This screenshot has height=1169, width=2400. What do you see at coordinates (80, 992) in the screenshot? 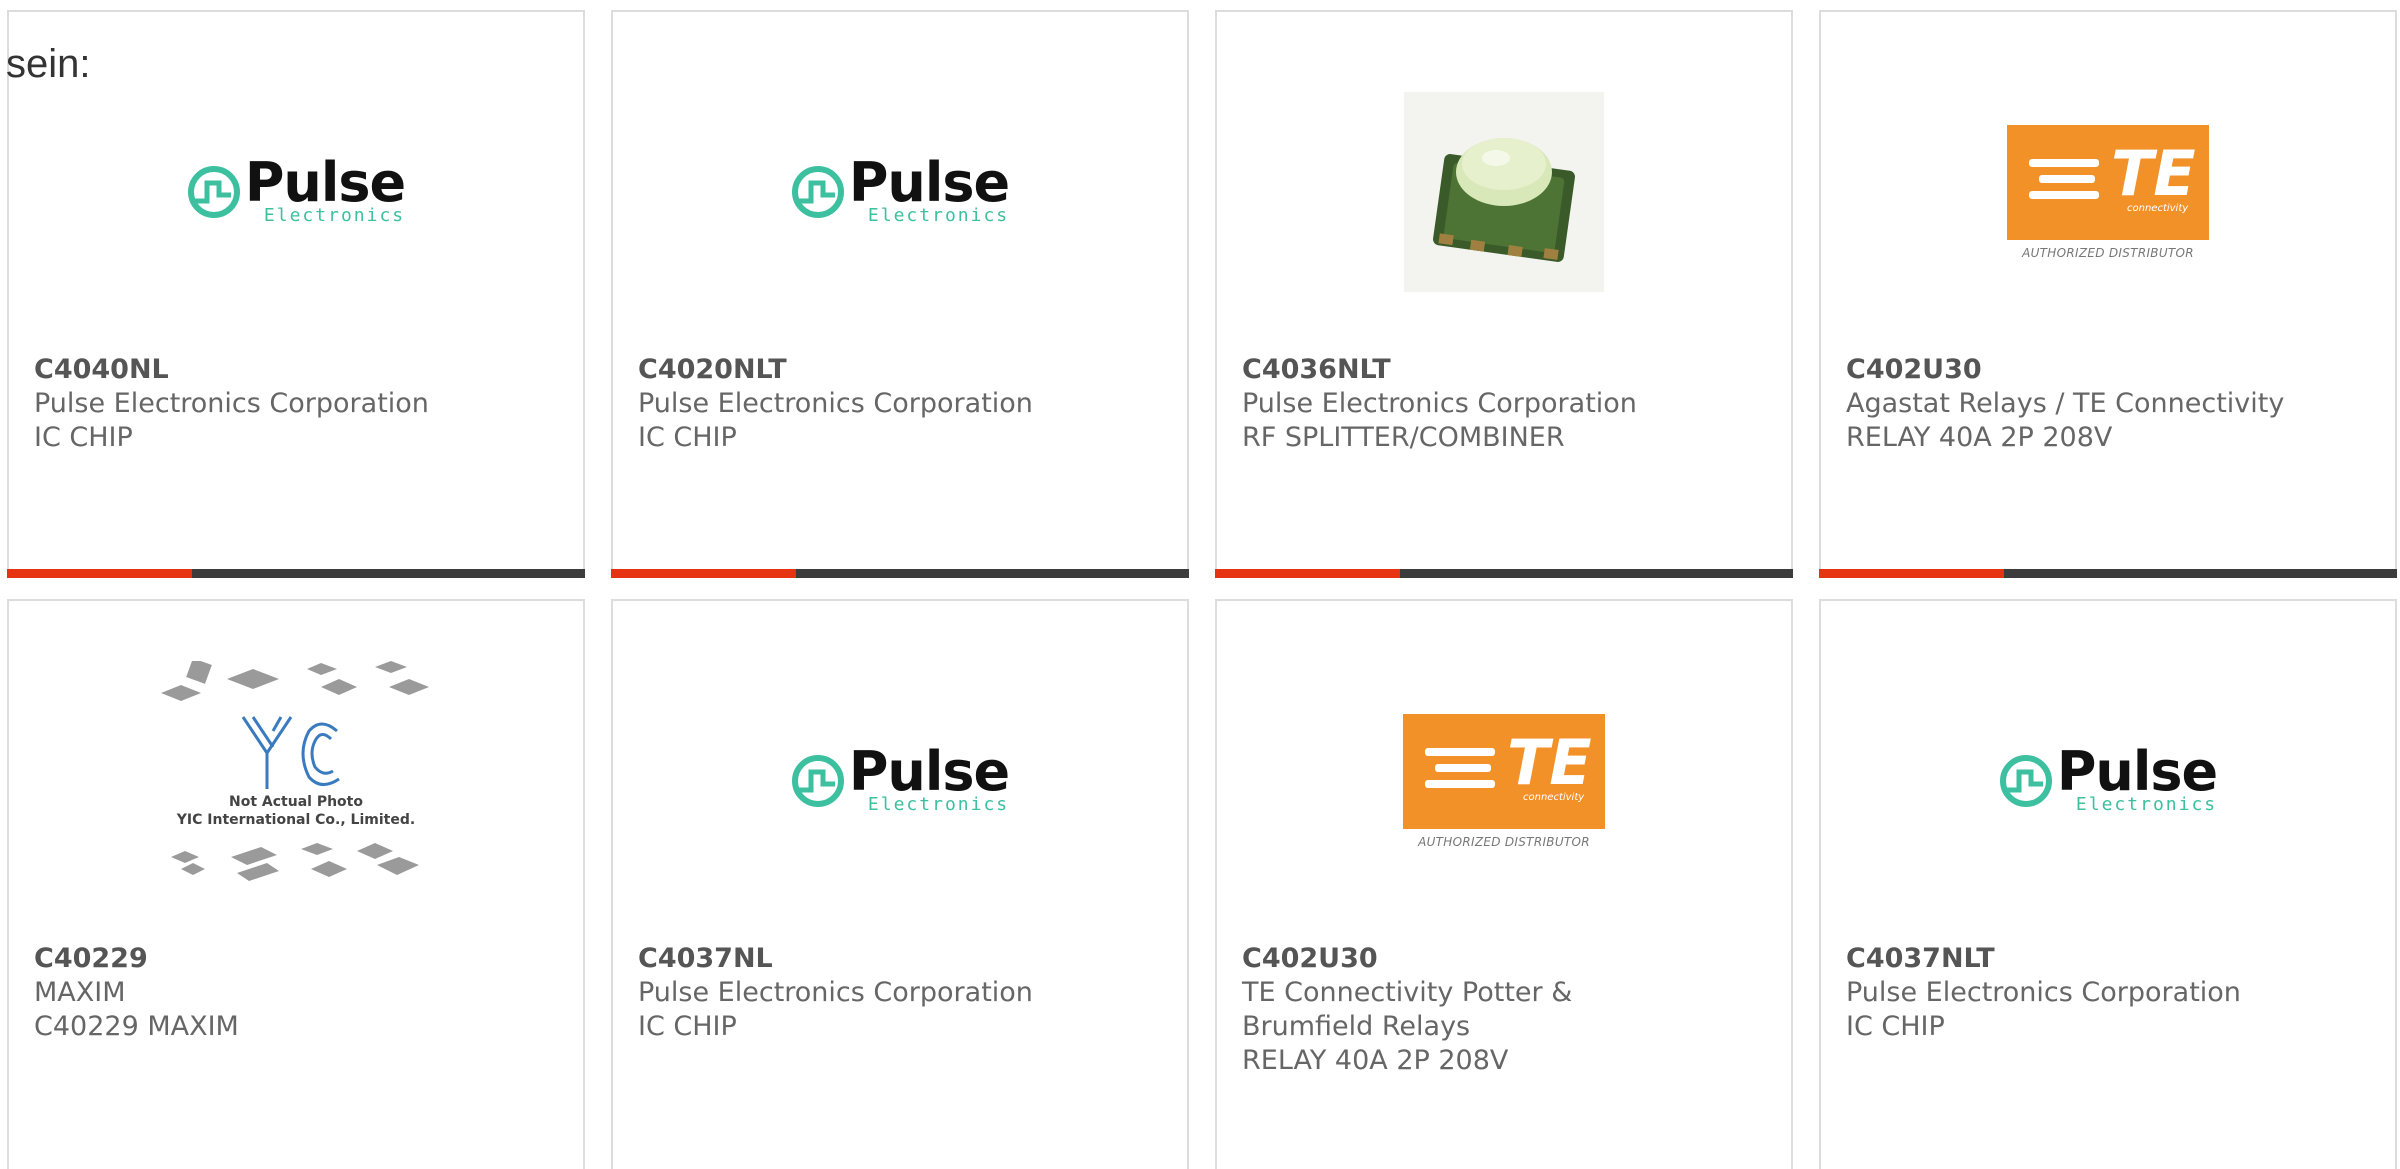
I see `manufacturer: MAXIM` at bounding box center [80, 992].